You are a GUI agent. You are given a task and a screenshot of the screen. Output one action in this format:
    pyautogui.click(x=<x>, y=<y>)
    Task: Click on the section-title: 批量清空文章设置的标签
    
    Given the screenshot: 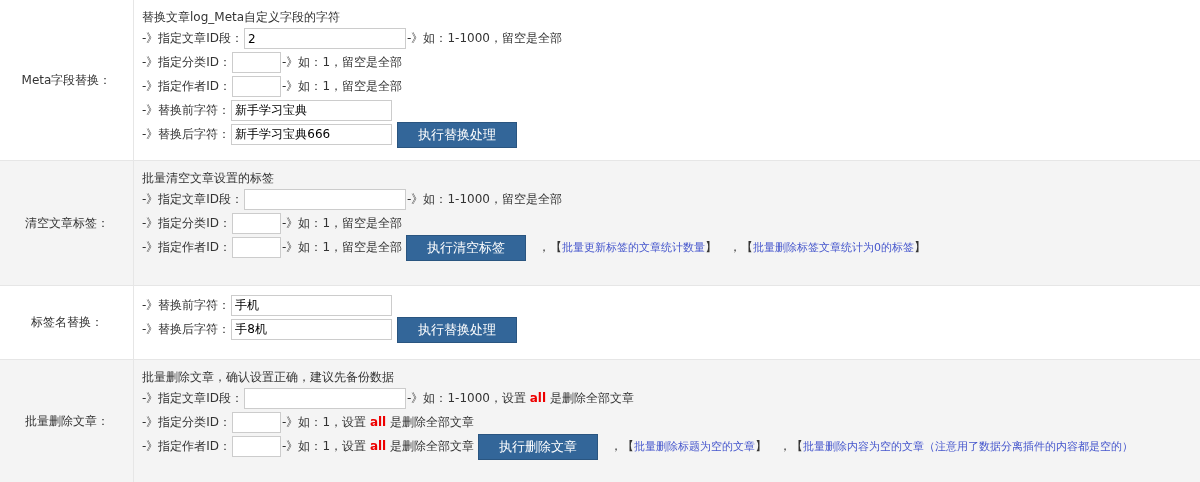 What is the action you would take?
    pyautogui.click(x=208, y=178)
    